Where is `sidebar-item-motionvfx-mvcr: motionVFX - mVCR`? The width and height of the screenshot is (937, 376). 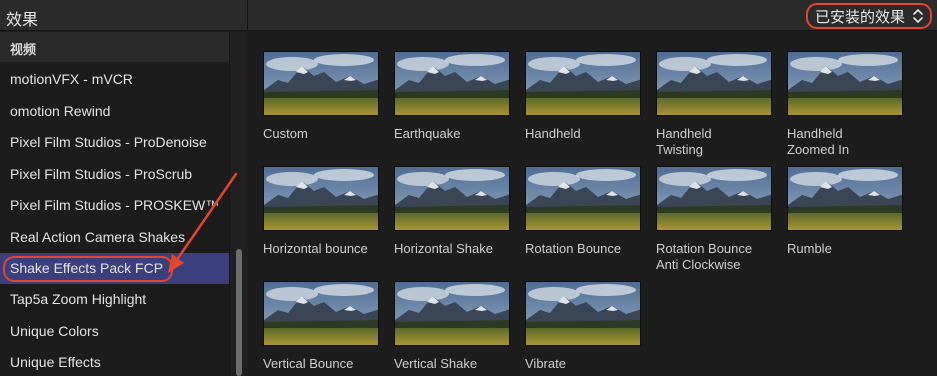 sidebar-item-motionvfx-mvcr: motionVFX - mVCR is located at coordinates (114, 79).